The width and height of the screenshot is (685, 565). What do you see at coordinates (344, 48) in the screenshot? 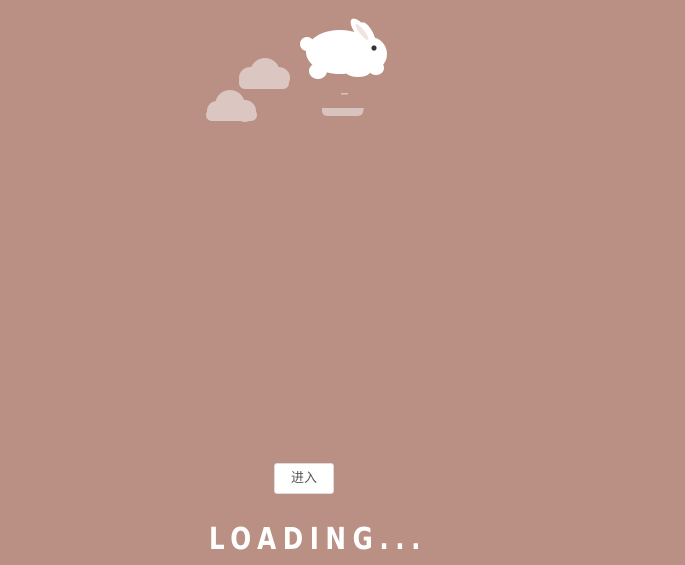
I see `rabbit-icon` at bounding box center [344, 48].